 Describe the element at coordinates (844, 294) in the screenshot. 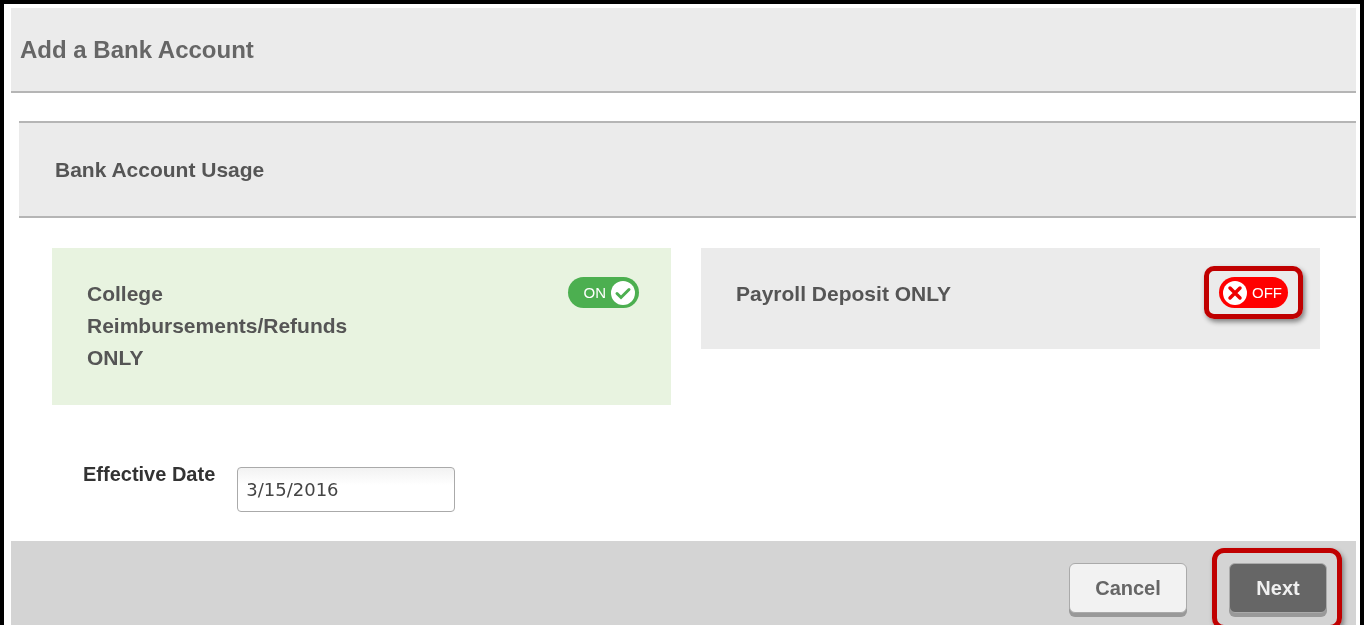

I see `usage-label: Payroll Deposit ONLY` at that location.